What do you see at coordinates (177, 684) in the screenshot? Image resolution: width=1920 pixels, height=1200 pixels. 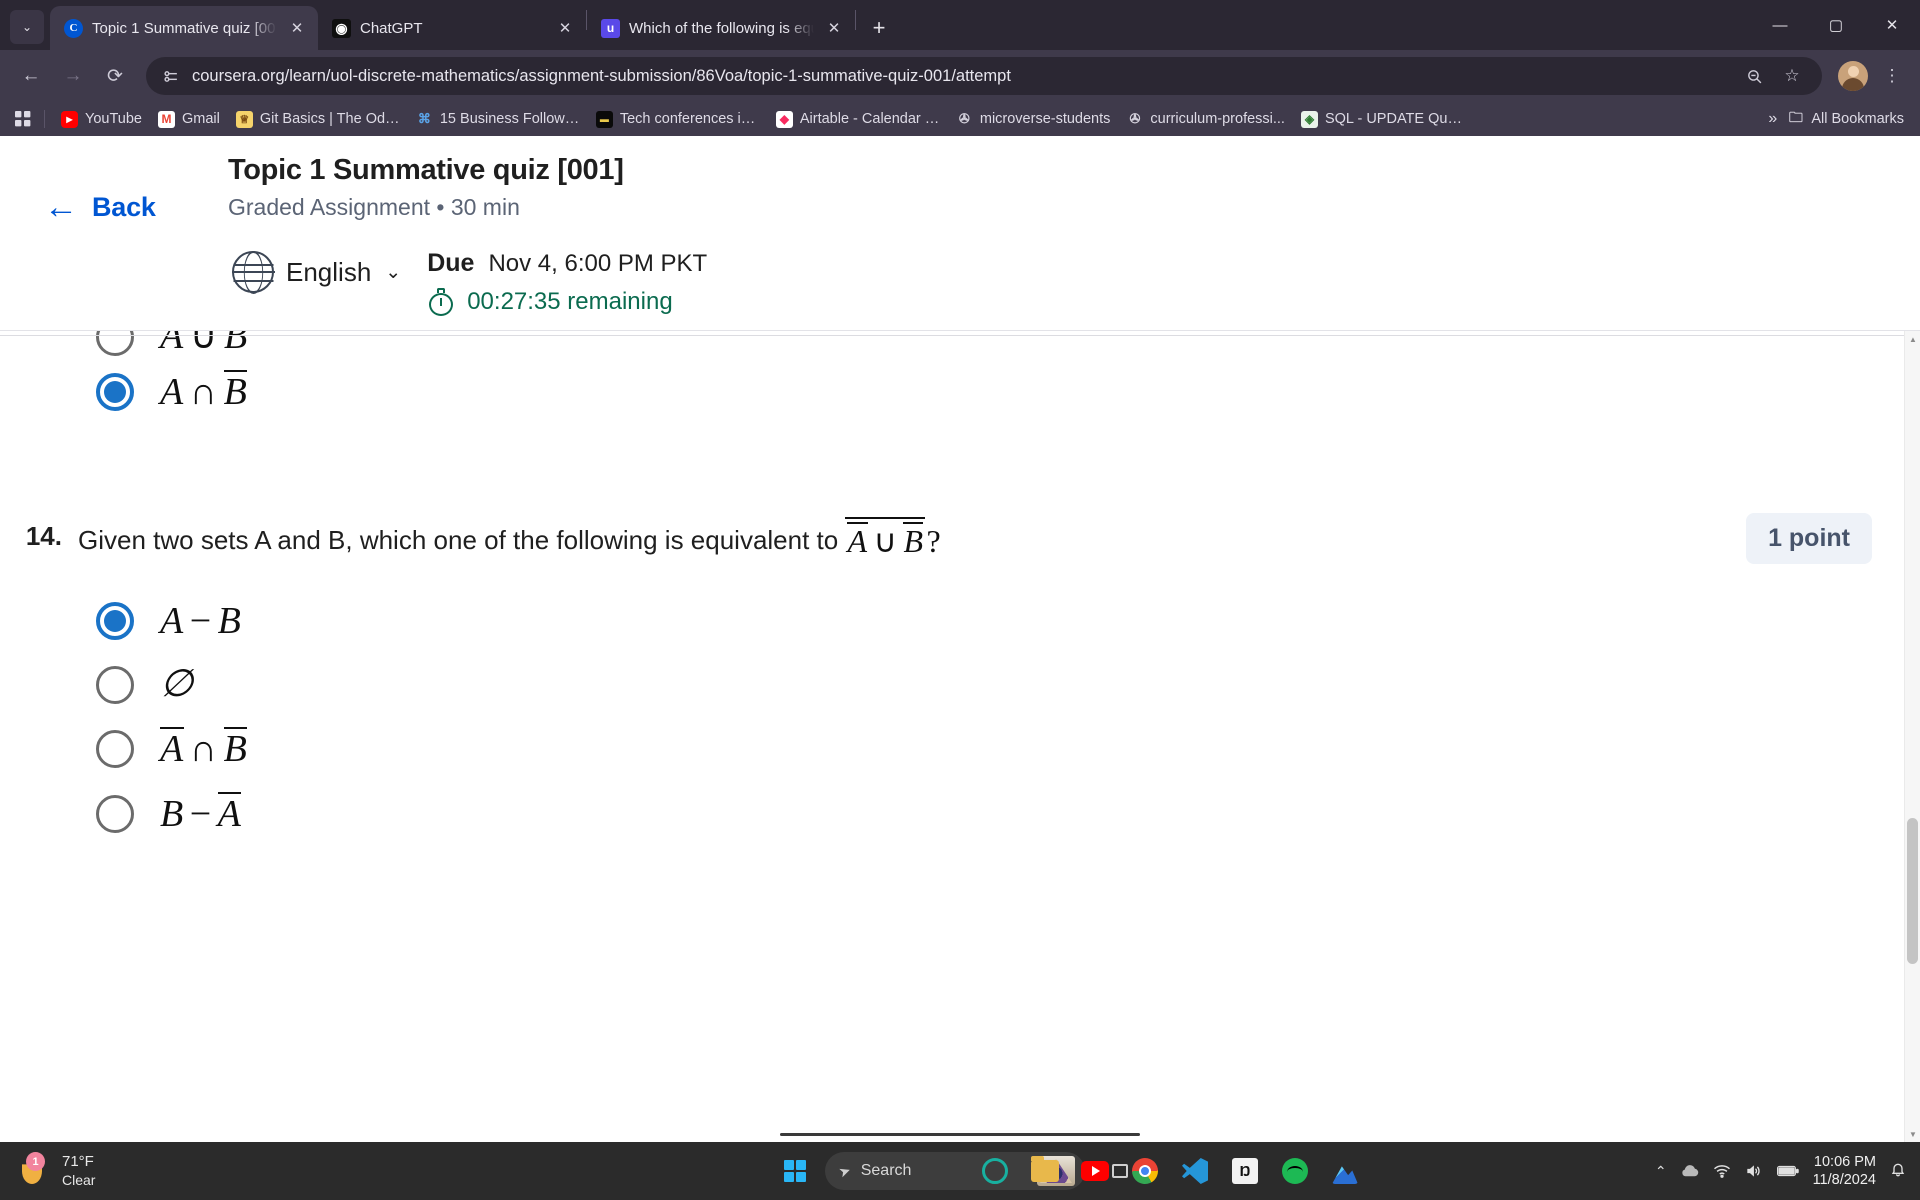 I see `option-label: ∅` at bounding box center [177, 684].